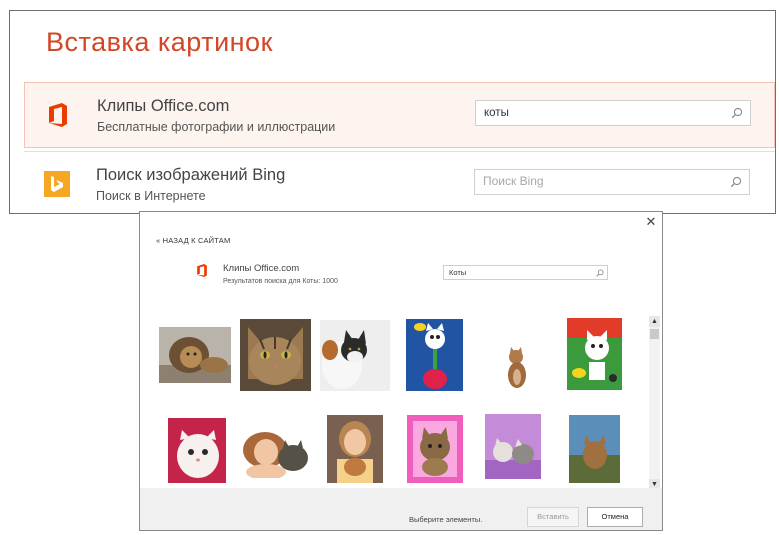 This screenshot has height=535, width=779. Describe the element at coordinates (401, 509) in the screenshot. I see `dialog-footer: Выберите элементы. Вставить Отмена` at that location.